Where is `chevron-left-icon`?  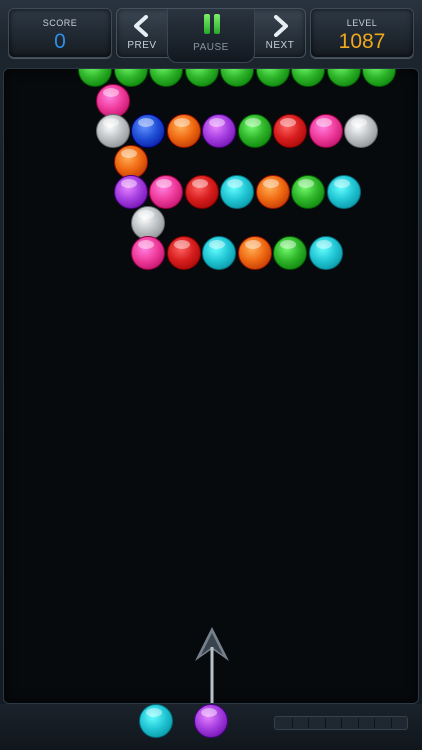
chevron-left-icon is located at coordinates (141, 26).